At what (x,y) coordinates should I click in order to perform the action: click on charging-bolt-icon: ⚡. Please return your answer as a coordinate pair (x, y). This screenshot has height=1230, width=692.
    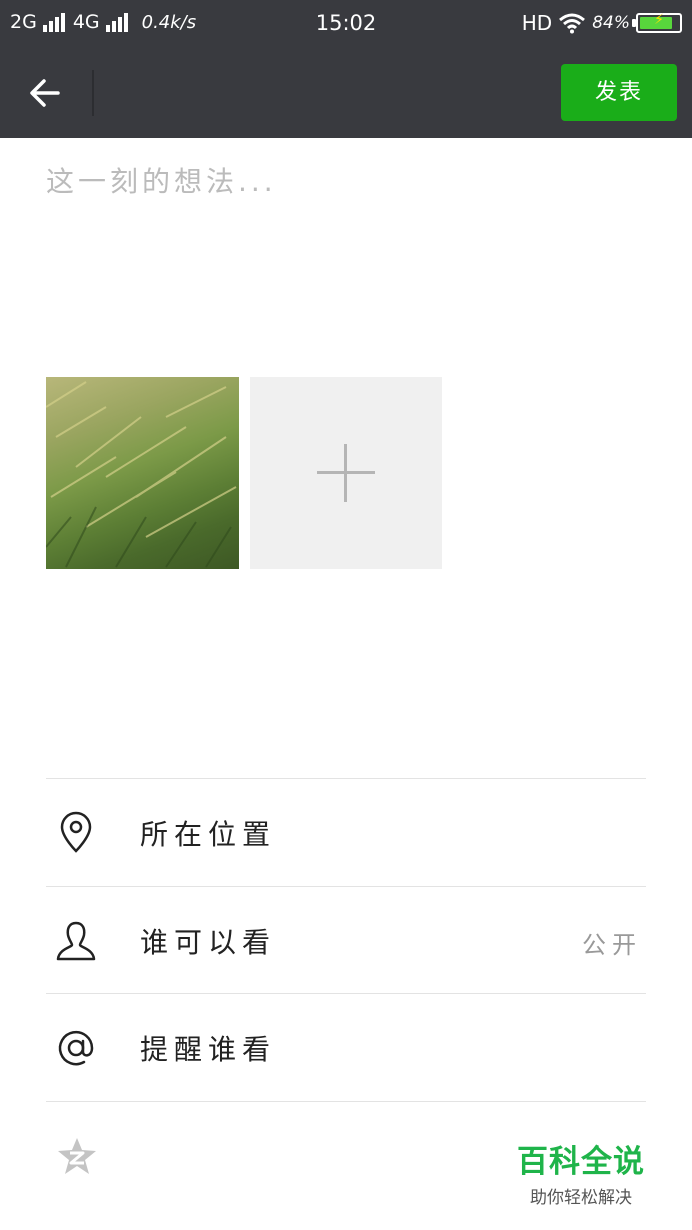
    Looking at the image, I should click on (659, 20).